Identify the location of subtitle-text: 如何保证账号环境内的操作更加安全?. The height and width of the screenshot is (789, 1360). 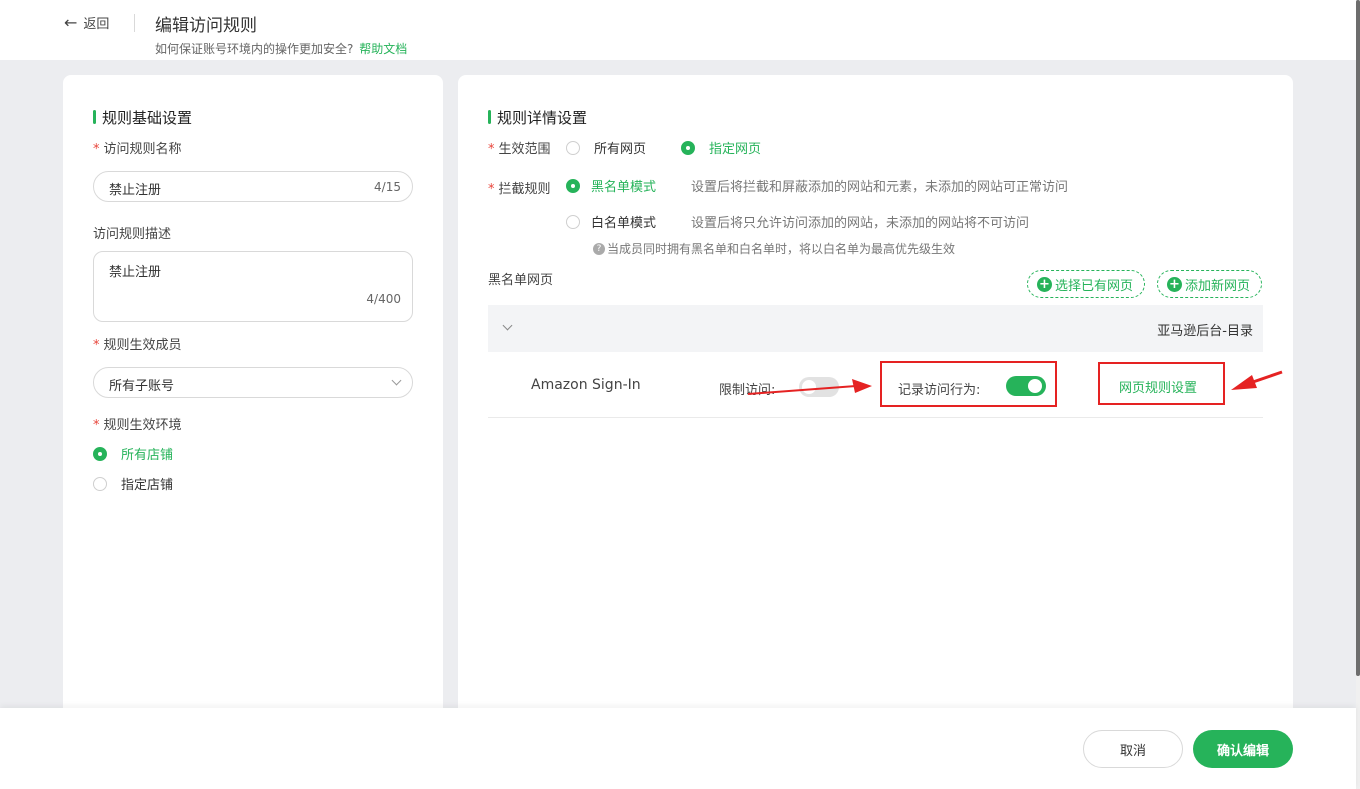
(254, 49).